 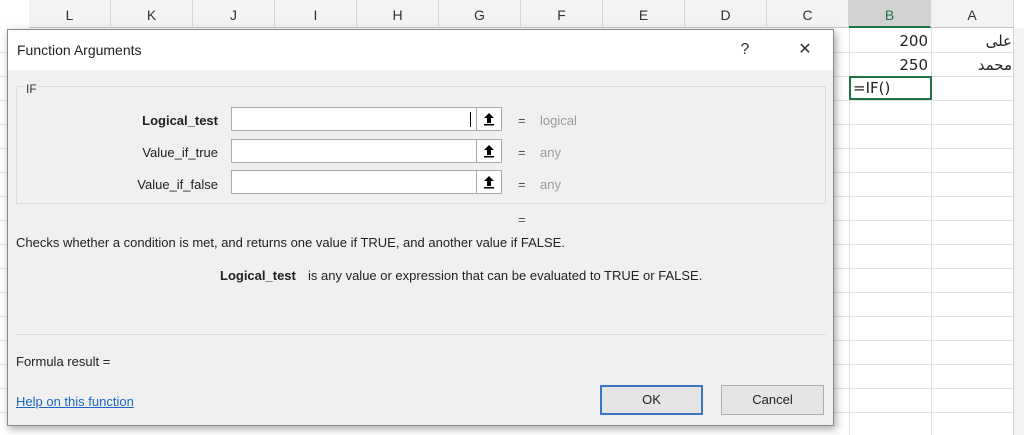 I want to click on function-name-label: IF, so click(x=31, y=89).